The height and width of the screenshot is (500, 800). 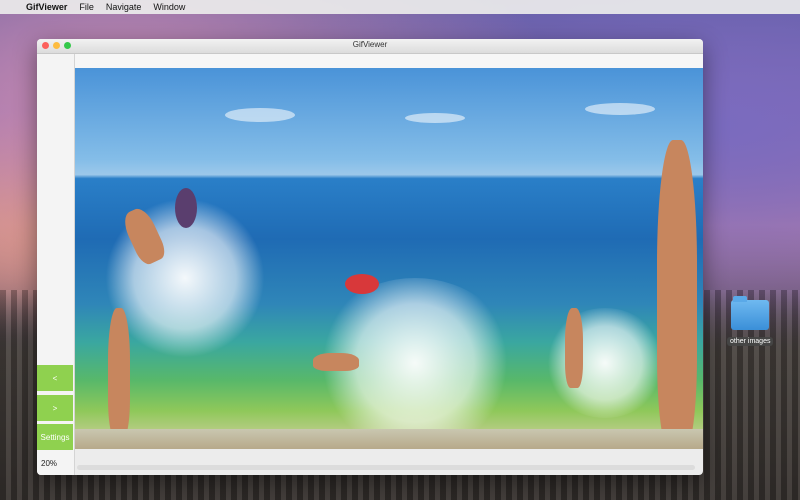 I want to click on desktop-folder-label: other images, so click(x=750, y=341).